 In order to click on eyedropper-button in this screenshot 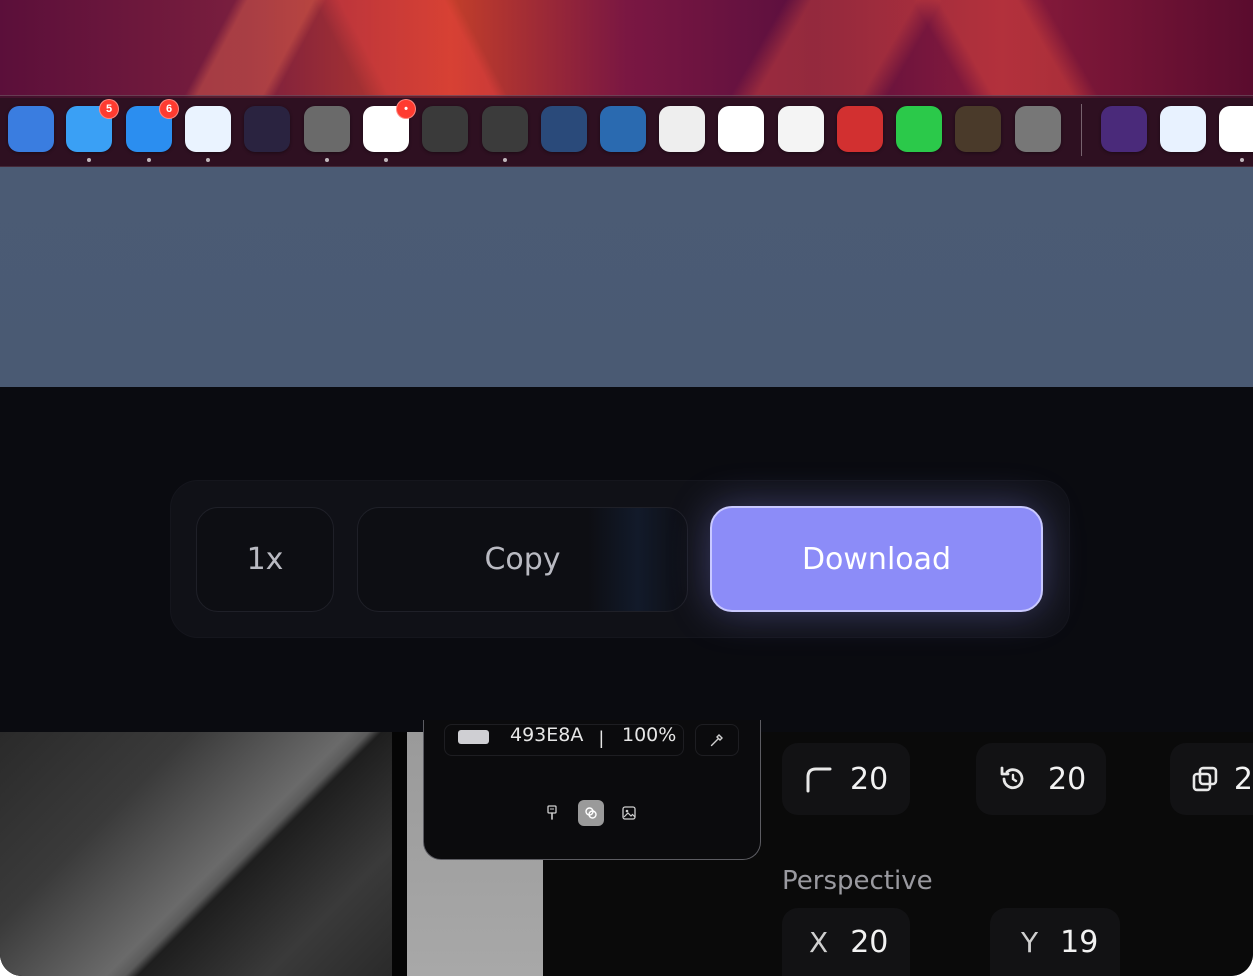, I will do `click(717, 740)`.